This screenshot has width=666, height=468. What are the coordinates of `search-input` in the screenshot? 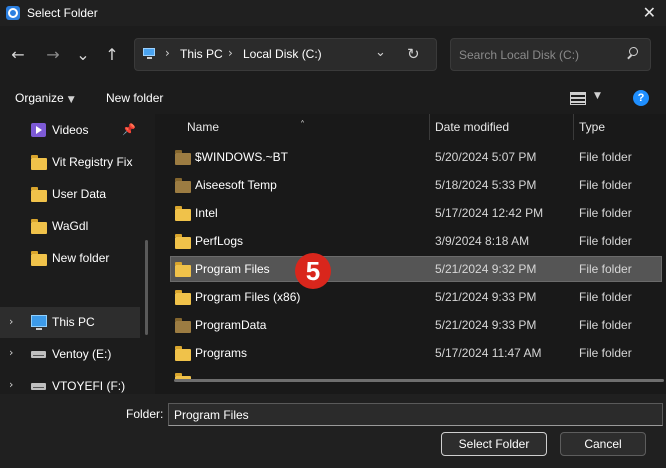 It's located at (539, 55).